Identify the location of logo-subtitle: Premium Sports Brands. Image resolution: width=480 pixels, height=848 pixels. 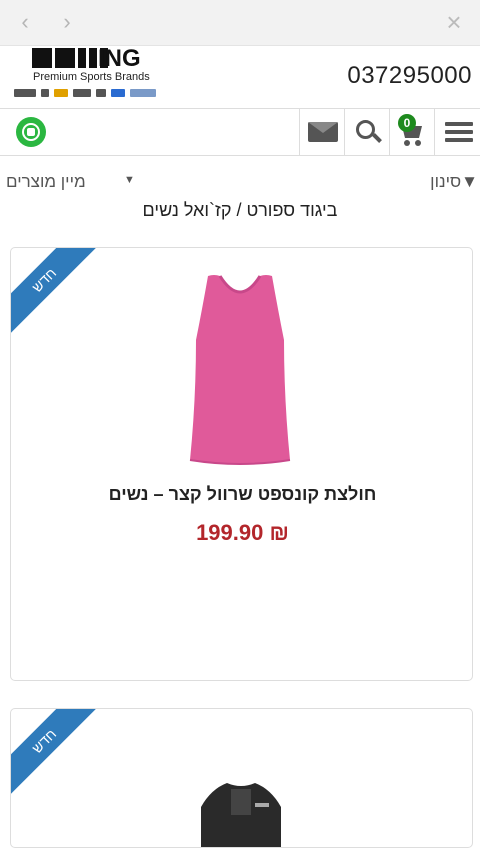
(91, 77).